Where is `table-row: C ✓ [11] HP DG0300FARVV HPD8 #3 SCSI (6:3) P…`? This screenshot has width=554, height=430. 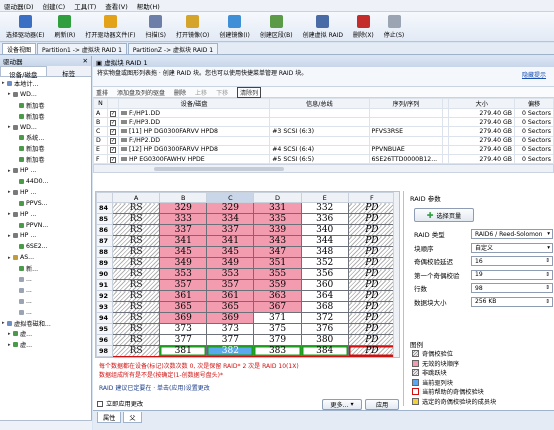 table-row: C ✓ [11] HP DG0300FARVV HPD8 #3 SCSI (6:3) P… is located at coordinates (323, 131).